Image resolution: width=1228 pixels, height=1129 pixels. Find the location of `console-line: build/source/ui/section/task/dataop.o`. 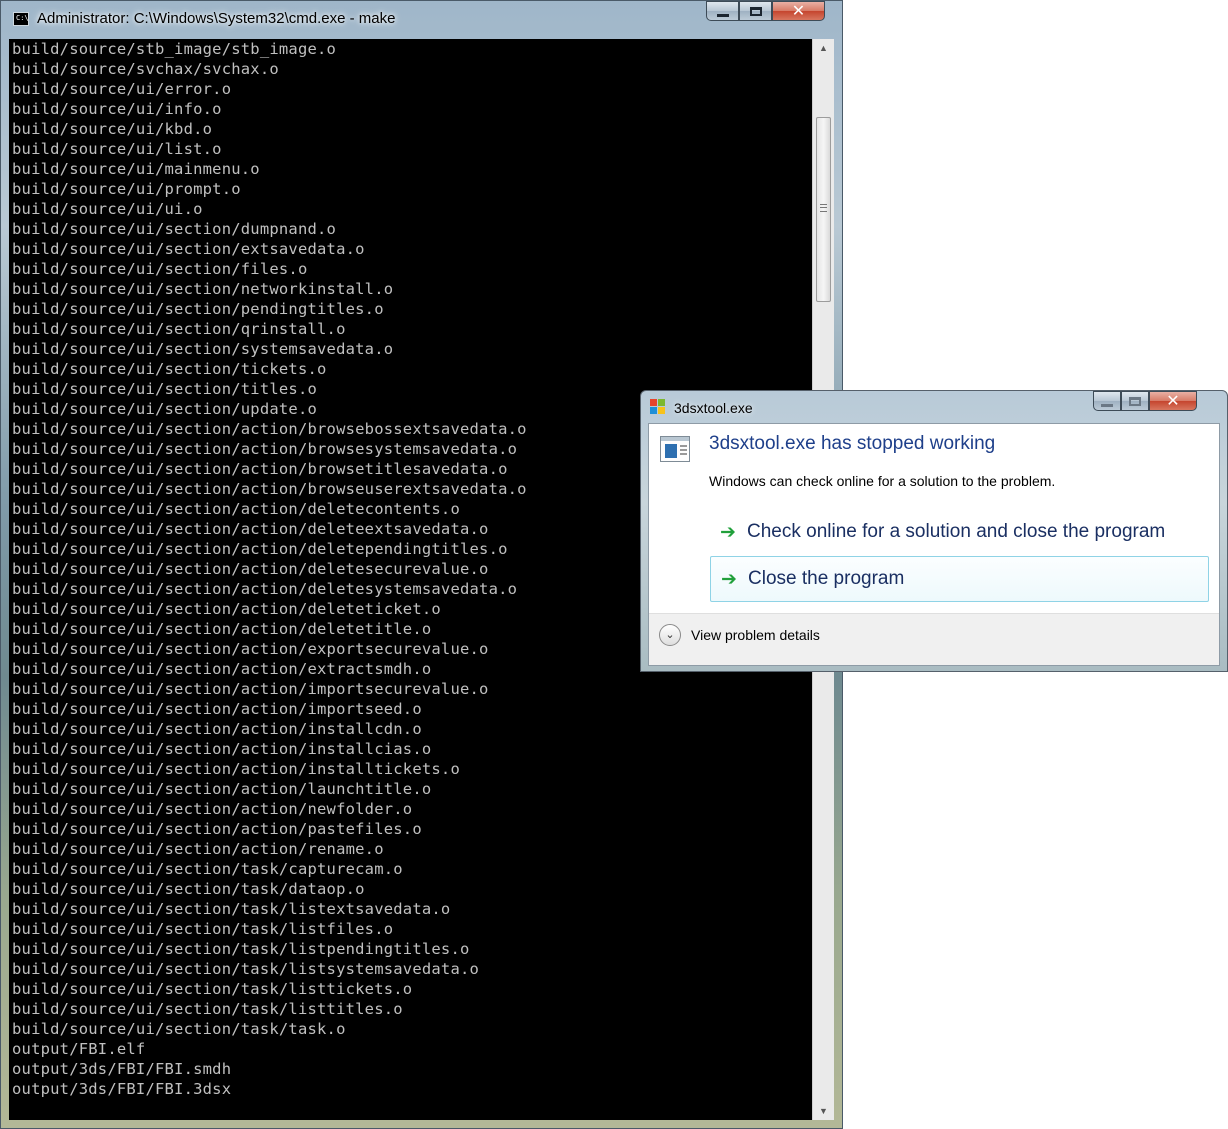

console-line: build/source/ui/section/task/dataop.o is located at coordinates (188, 889).